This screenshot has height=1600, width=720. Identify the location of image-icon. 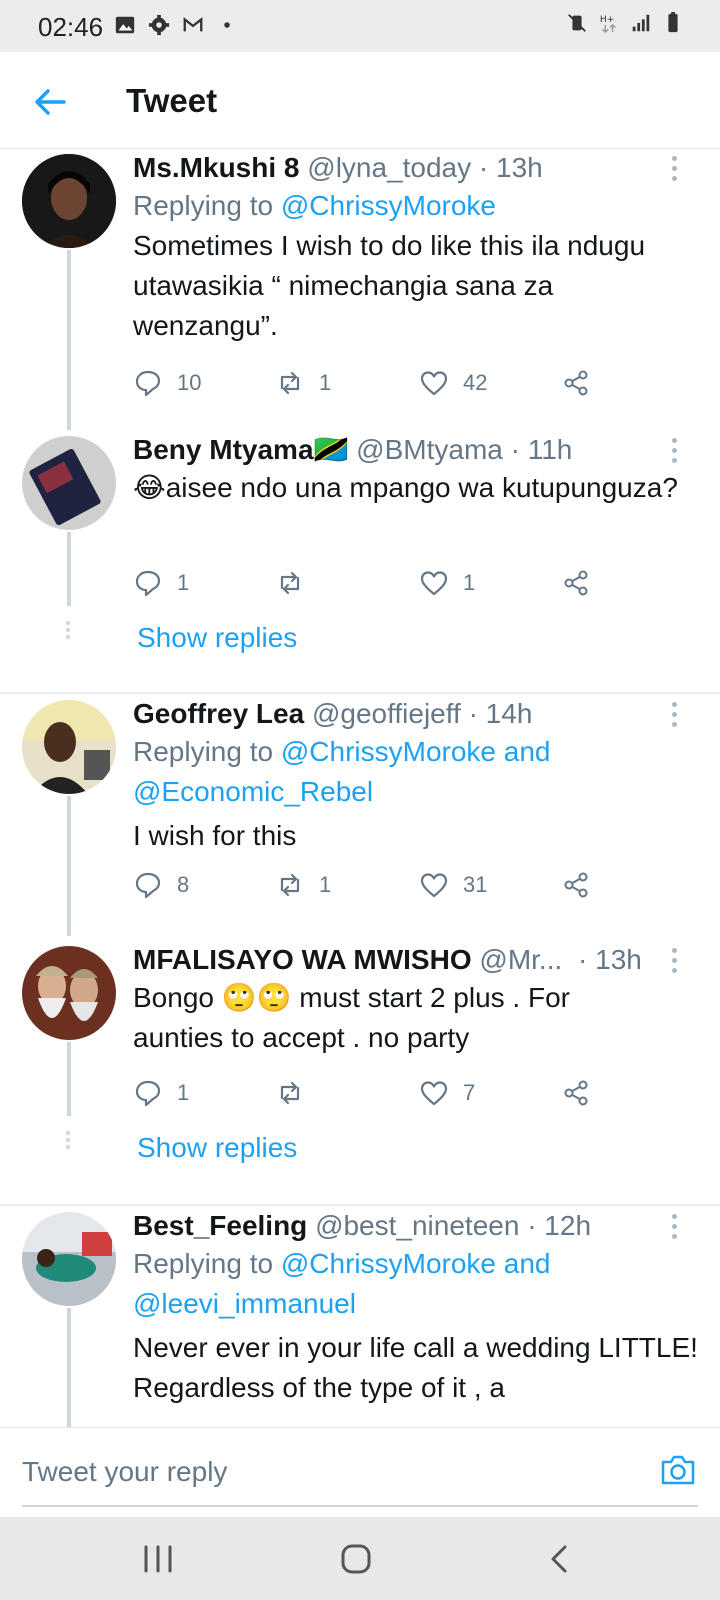
(125, 25).